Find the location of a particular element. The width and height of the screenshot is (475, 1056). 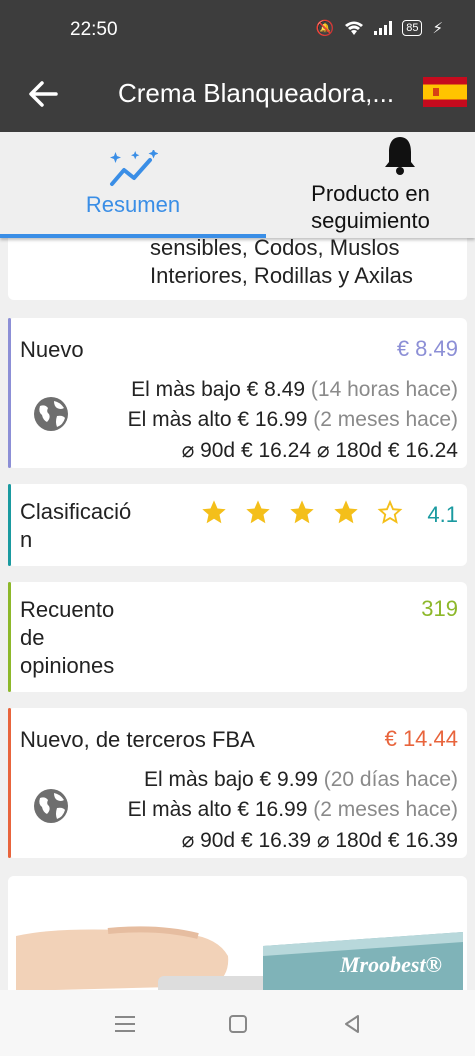

lowest-price-row: El màs bajo € 8.49 (14 horas hace) is located at coordinates (294, 390).